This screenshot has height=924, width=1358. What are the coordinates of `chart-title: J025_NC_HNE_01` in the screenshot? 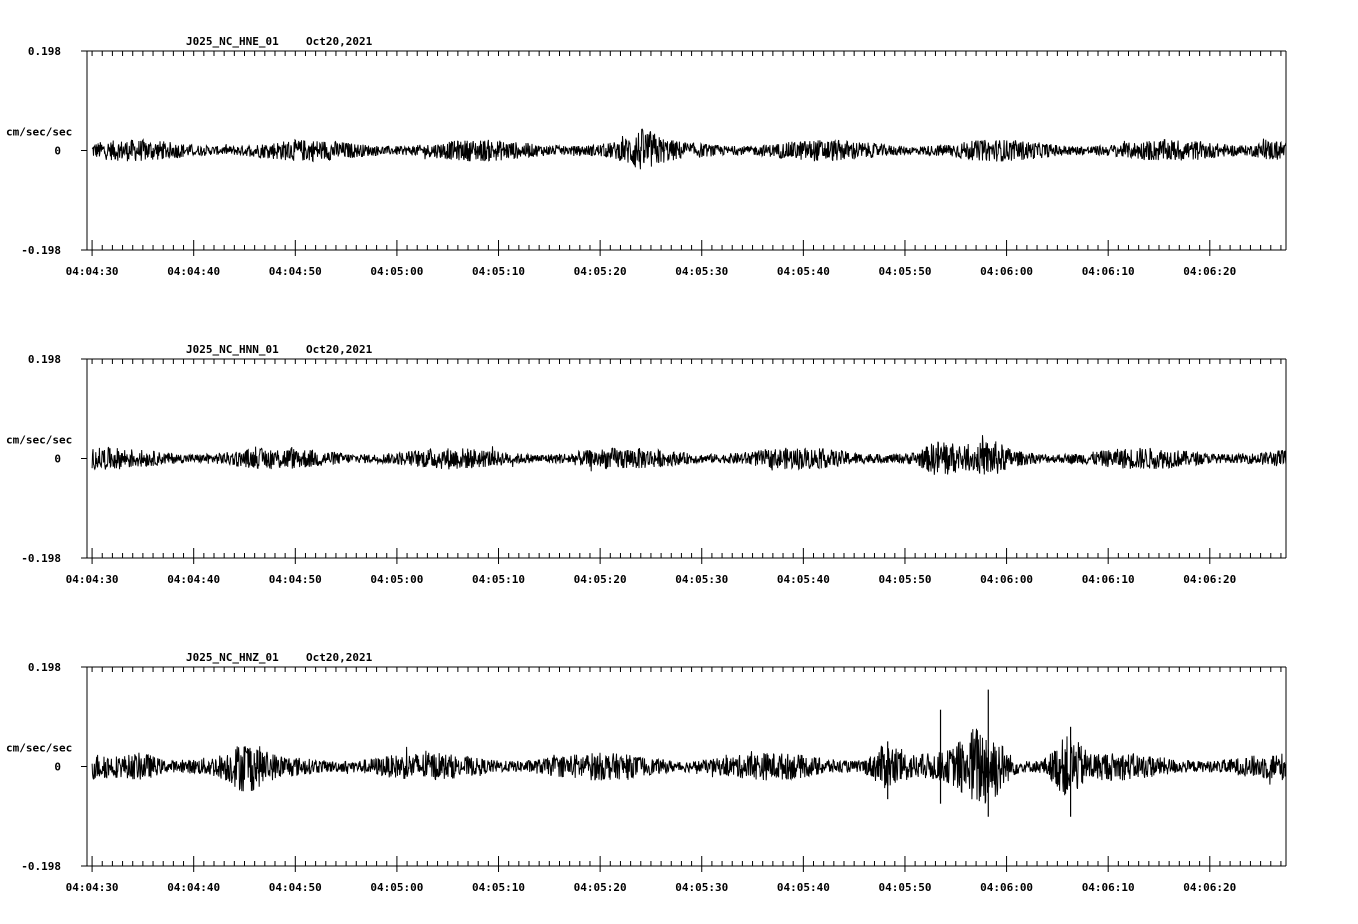 It's located at (232, 41).